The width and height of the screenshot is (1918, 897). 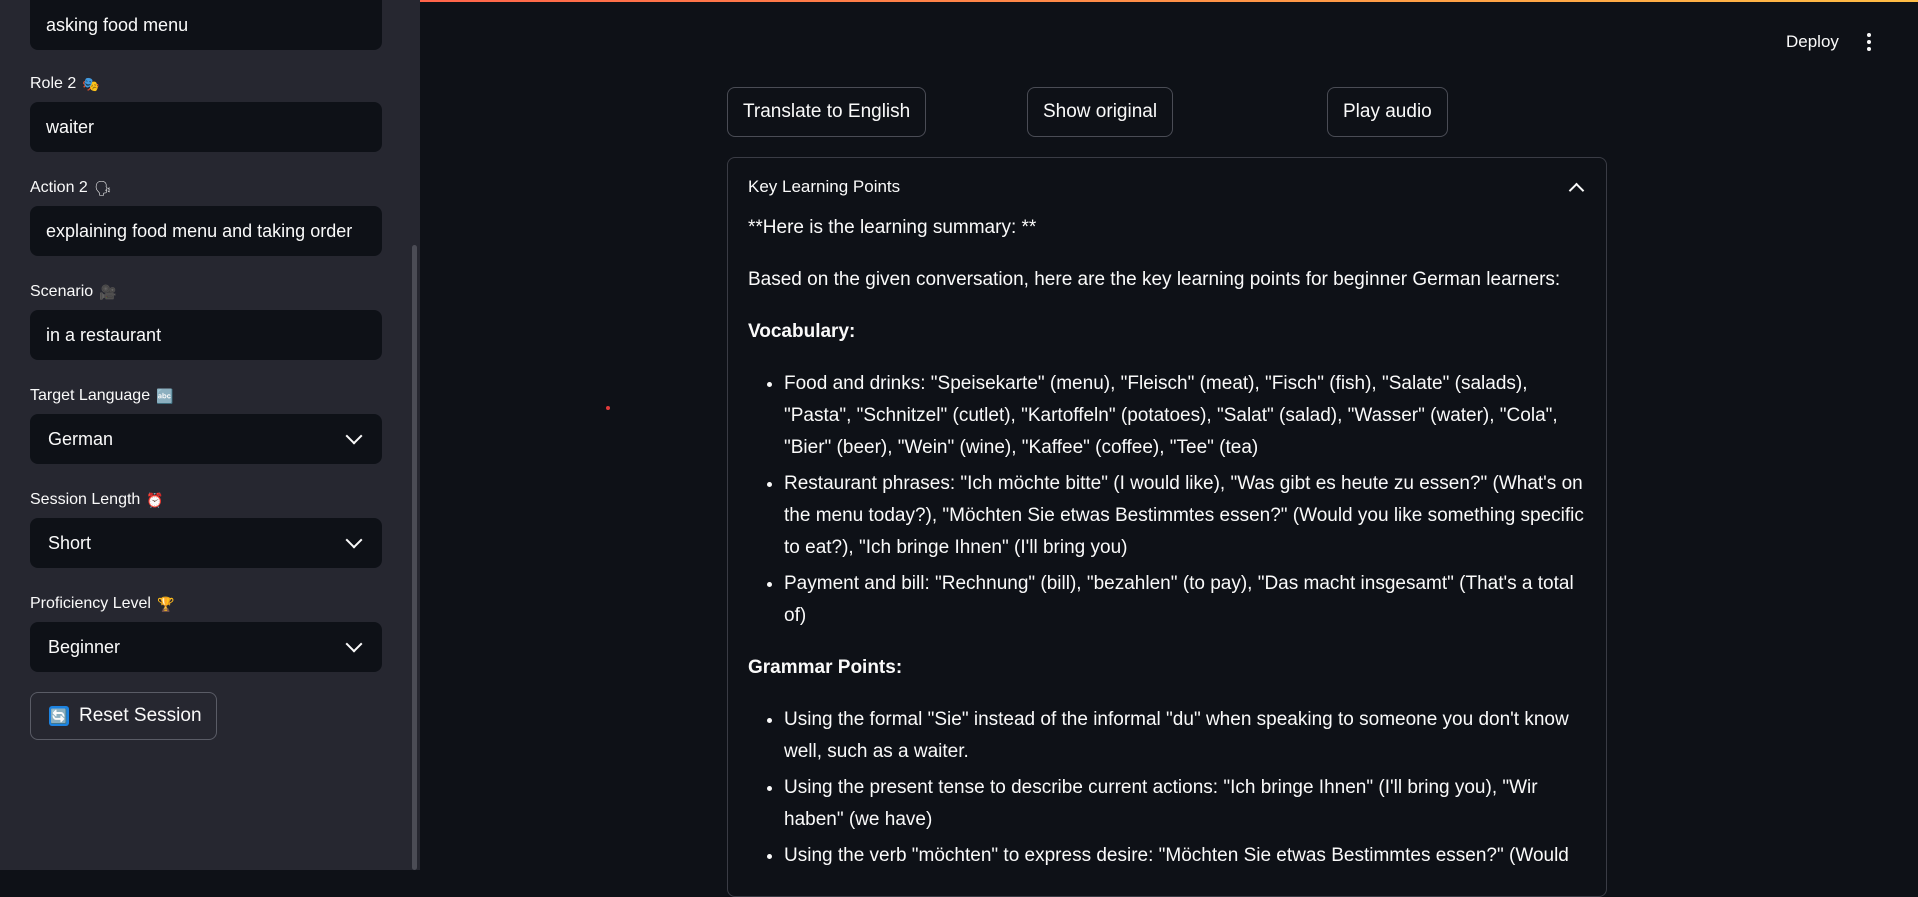 What do you see at coordinates (206, 604) in the screenshot?
I see `proficiency-label: Proficiency Level 🏆` at bounding box center [206, 604].